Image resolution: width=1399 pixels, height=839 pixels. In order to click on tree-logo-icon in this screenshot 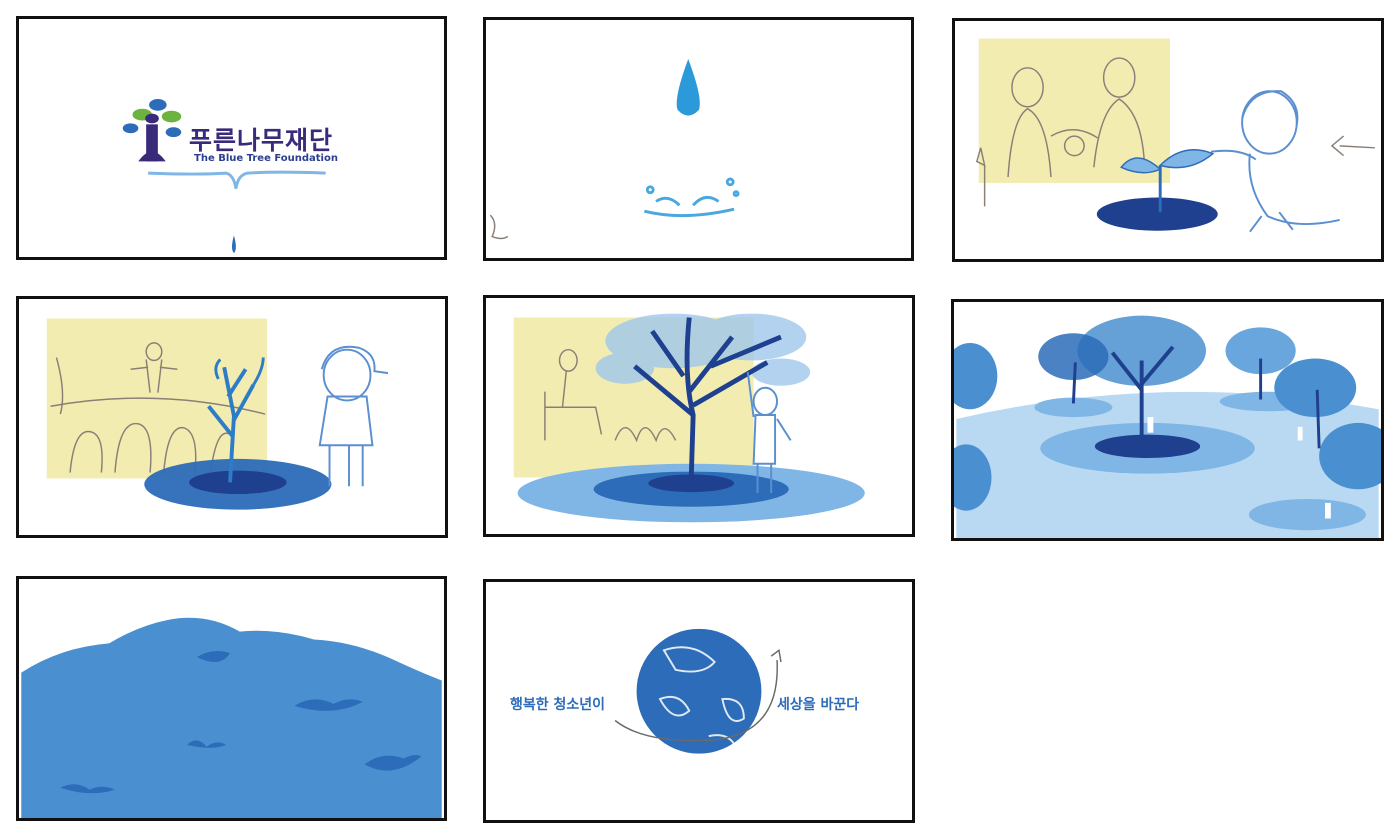, I will do `click(152, 130)`.